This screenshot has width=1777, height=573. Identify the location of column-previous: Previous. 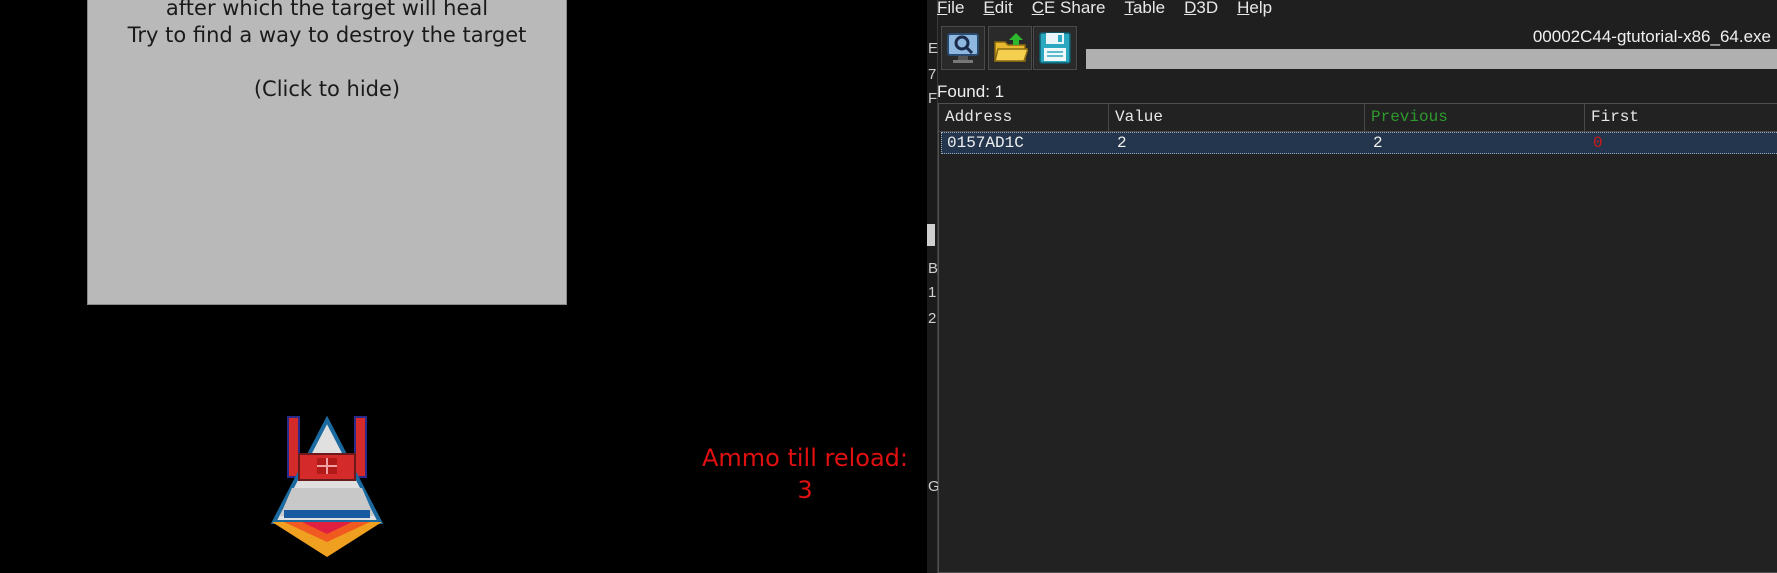
(1475, 117).